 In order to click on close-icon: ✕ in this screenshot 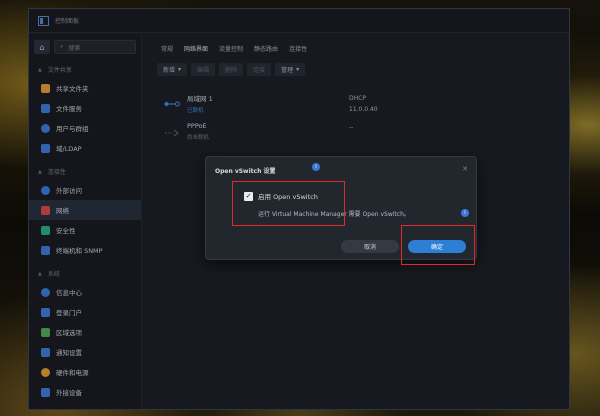, I will do `click(465, 169)`.